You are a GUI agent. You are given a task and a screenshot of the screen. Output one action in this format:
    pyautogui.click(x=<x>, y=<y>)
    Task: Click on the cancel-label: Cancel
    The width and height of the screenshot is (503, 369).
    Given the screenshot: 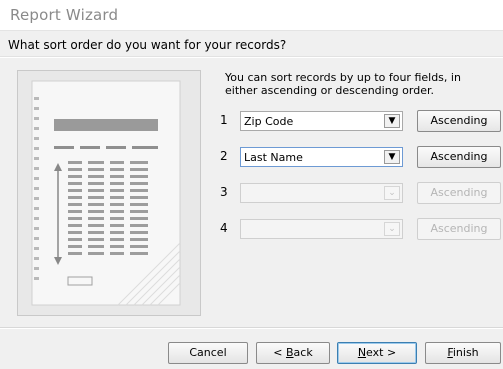 What is the action you would take?
    pyautogui.click(x=208, y=352)
    